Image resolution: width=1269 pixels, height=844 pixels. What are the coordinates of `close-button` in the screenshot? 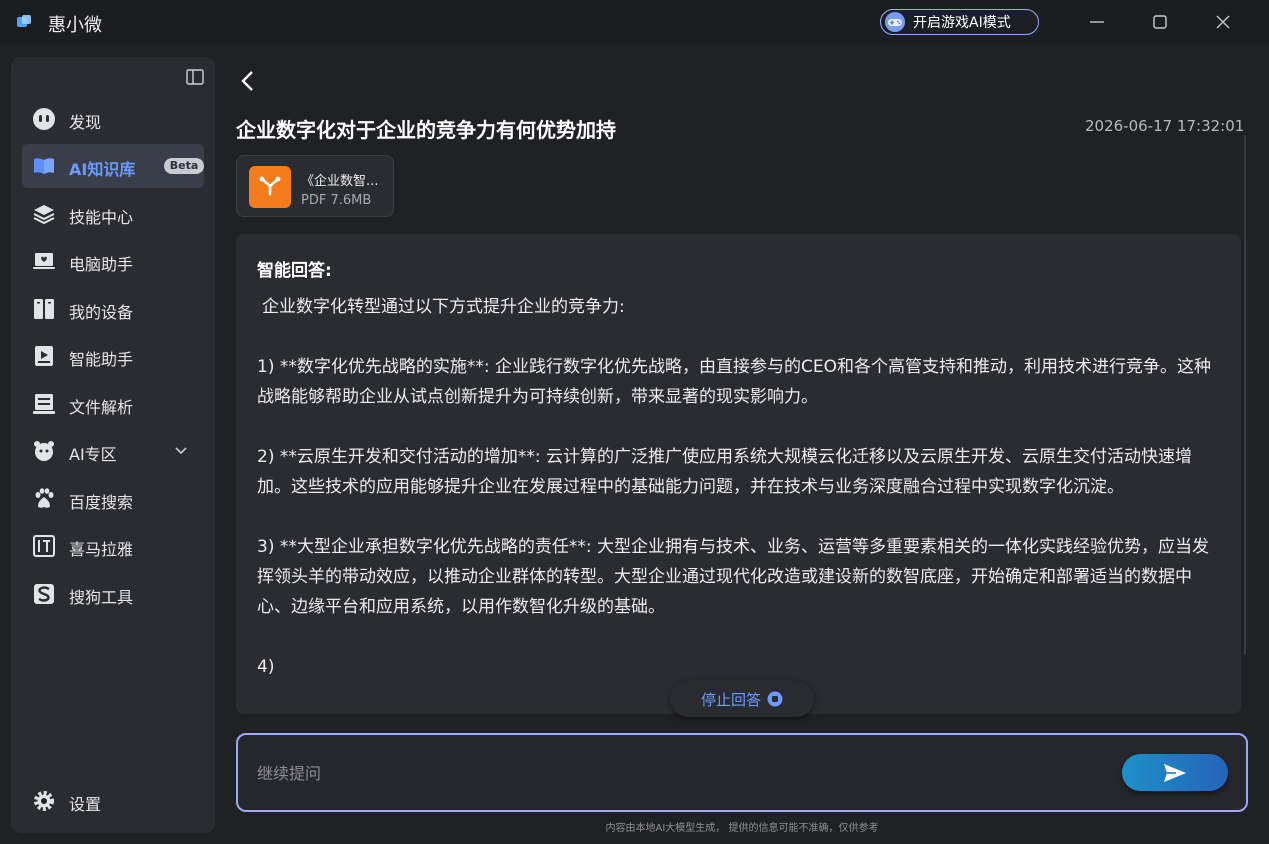 It's located at (1223, 22).